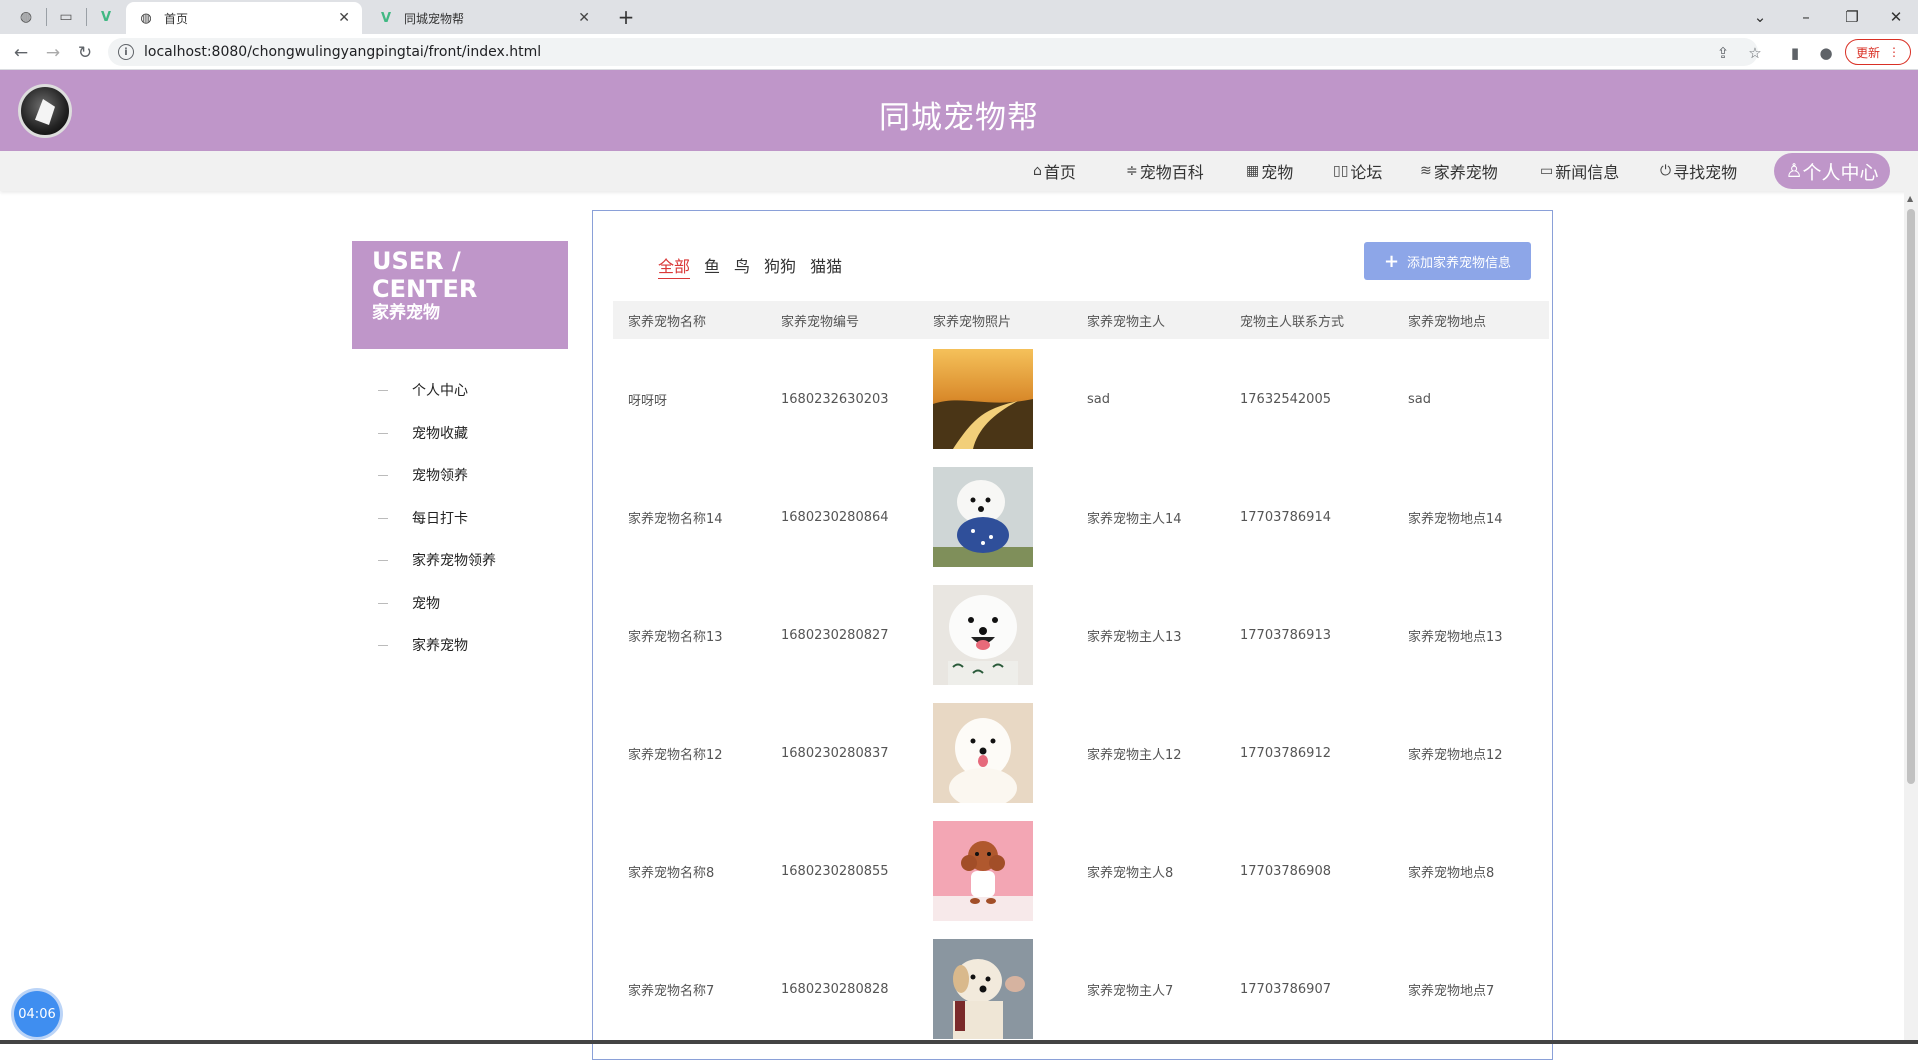  Describe the element at coordinates (1451, 873) in the screenshot. I see `pet-place: 家养宠物地点8` at that location.